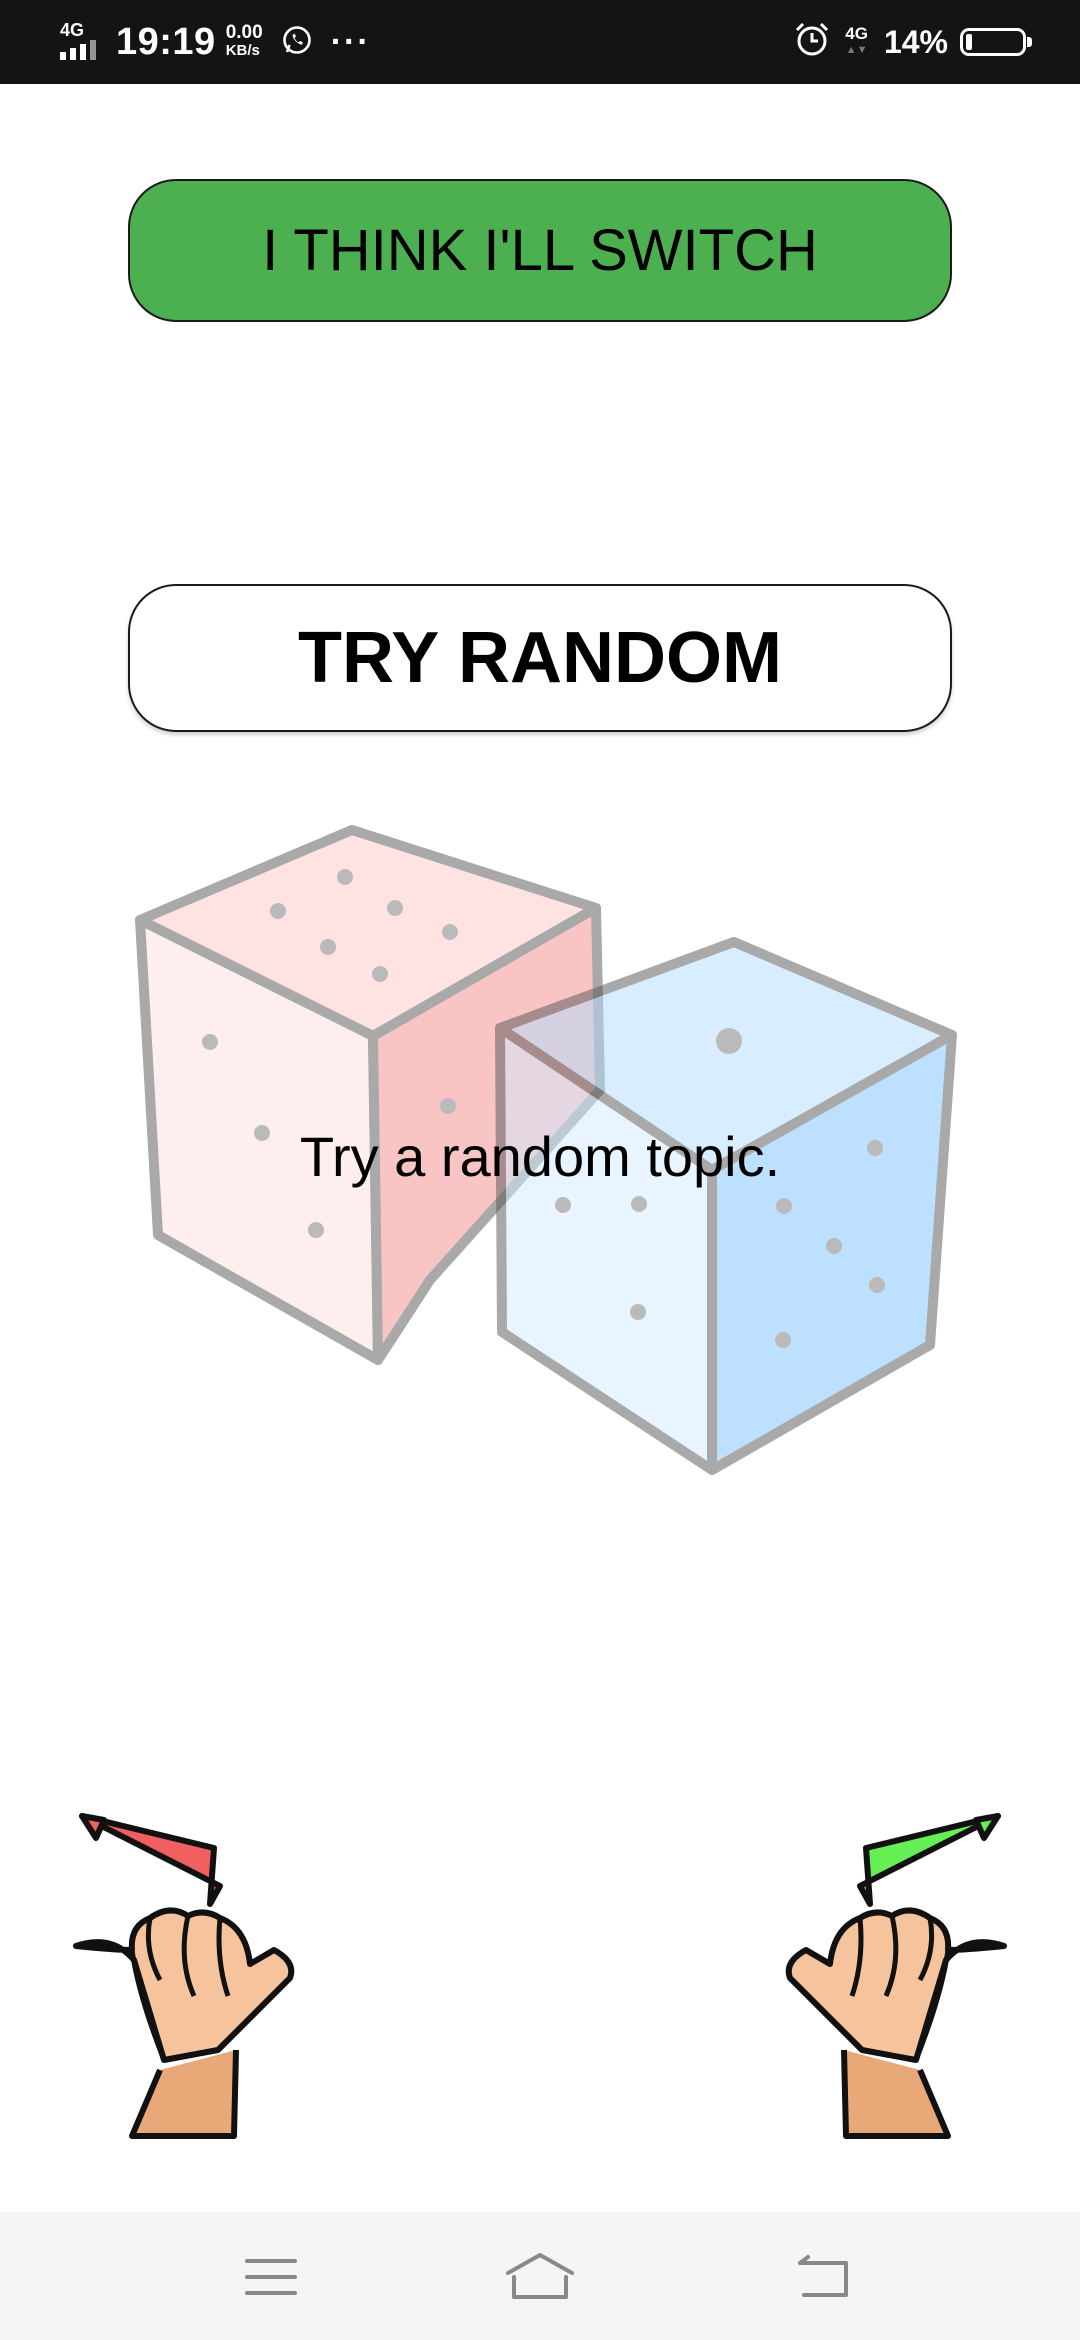 The image size is (1080, 2340). I want to click on navigation-bar, so click(540, 2276).